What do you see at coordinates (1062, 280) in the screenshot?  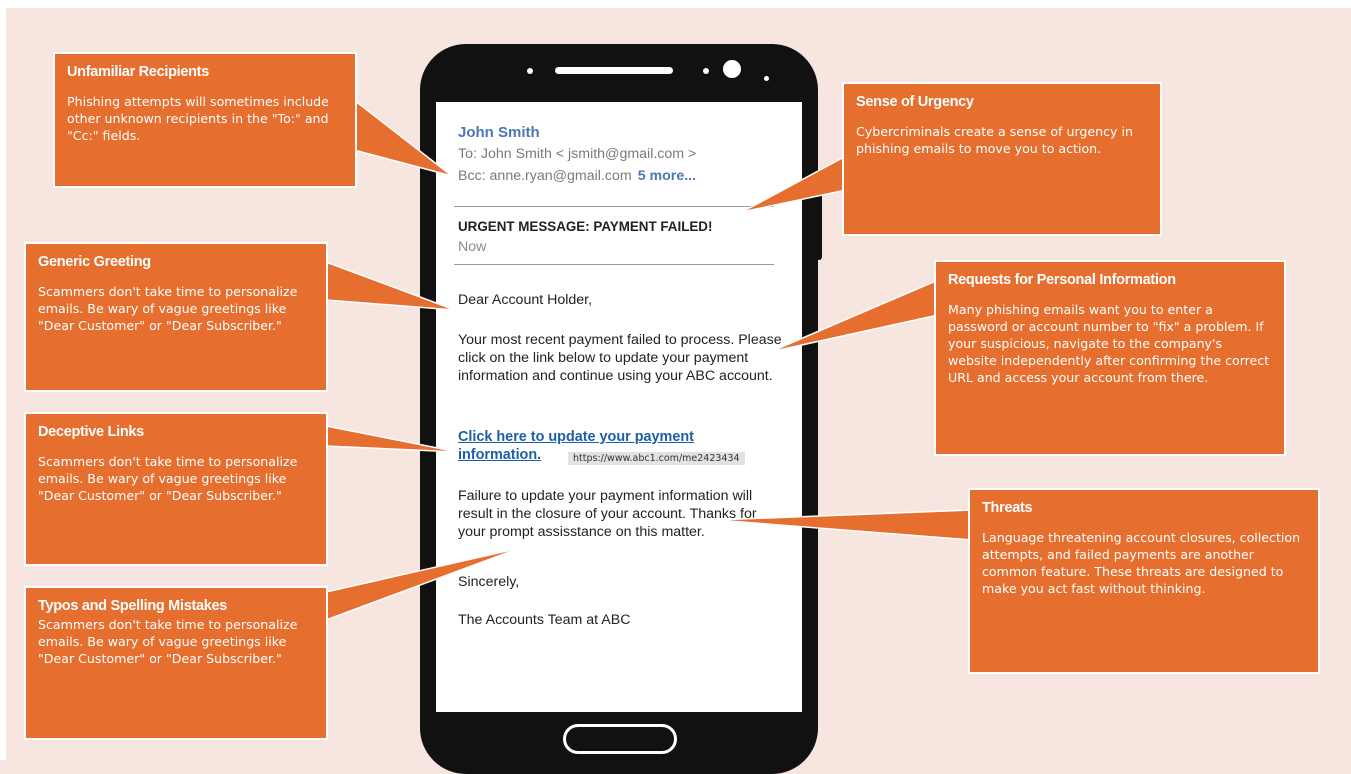 I see `callout-title: Requests for Personal Information` at bounding box center [1062, 280].